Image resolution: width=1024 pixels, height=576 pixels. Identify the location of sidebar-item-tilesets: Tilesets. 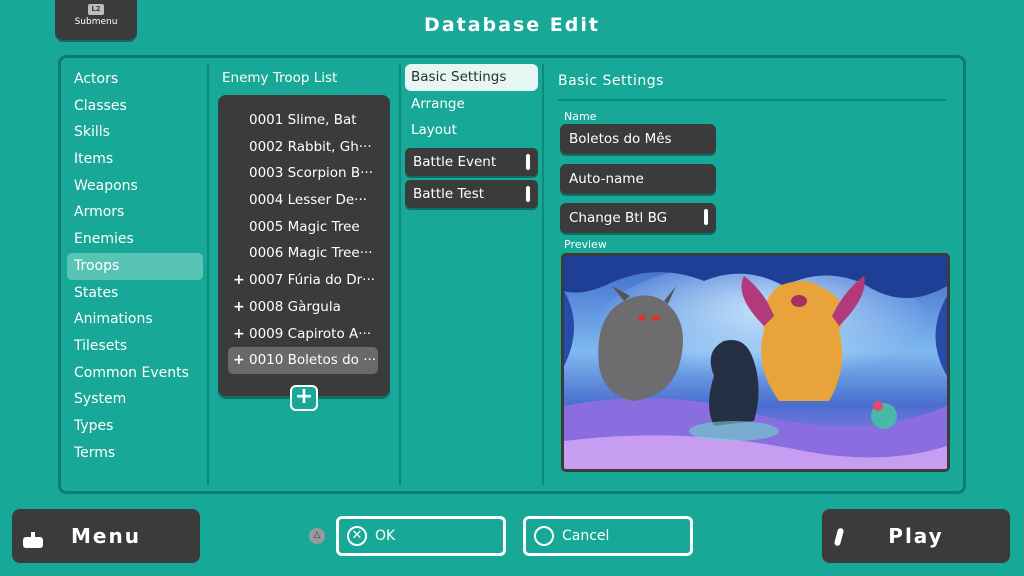
(135, 346).